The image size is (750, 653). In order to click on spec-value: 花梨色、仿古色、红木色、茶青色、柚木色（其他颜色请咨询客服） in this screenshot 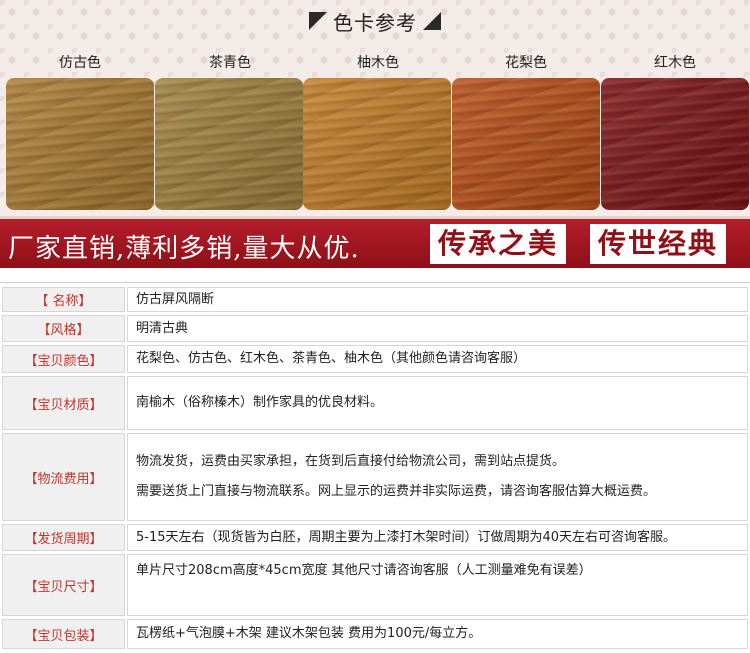, I will do `click(437, 359)`.